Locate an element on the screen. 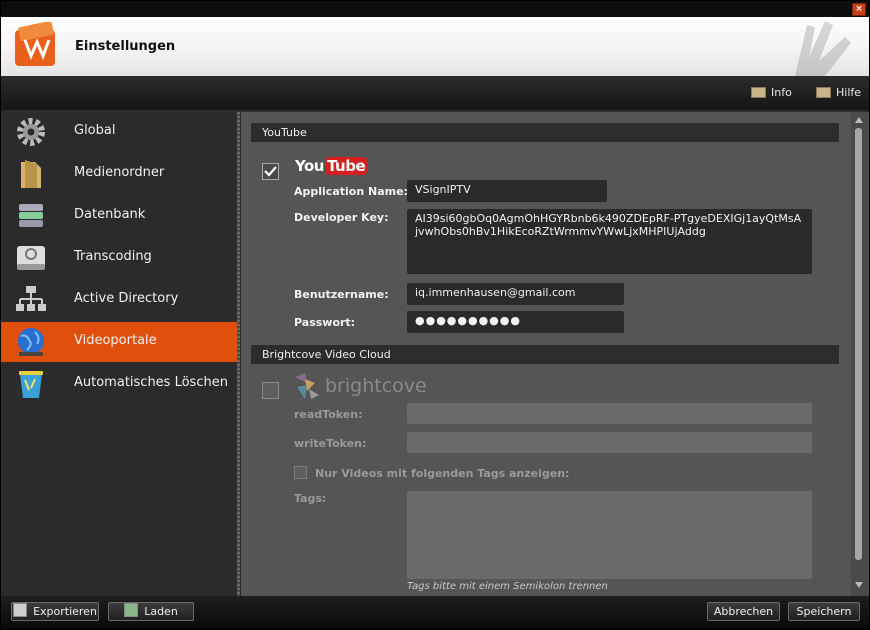 This screenshot has height=630, width=870. app-name-input: VSignIPTV is located at coordinates (507, 191).